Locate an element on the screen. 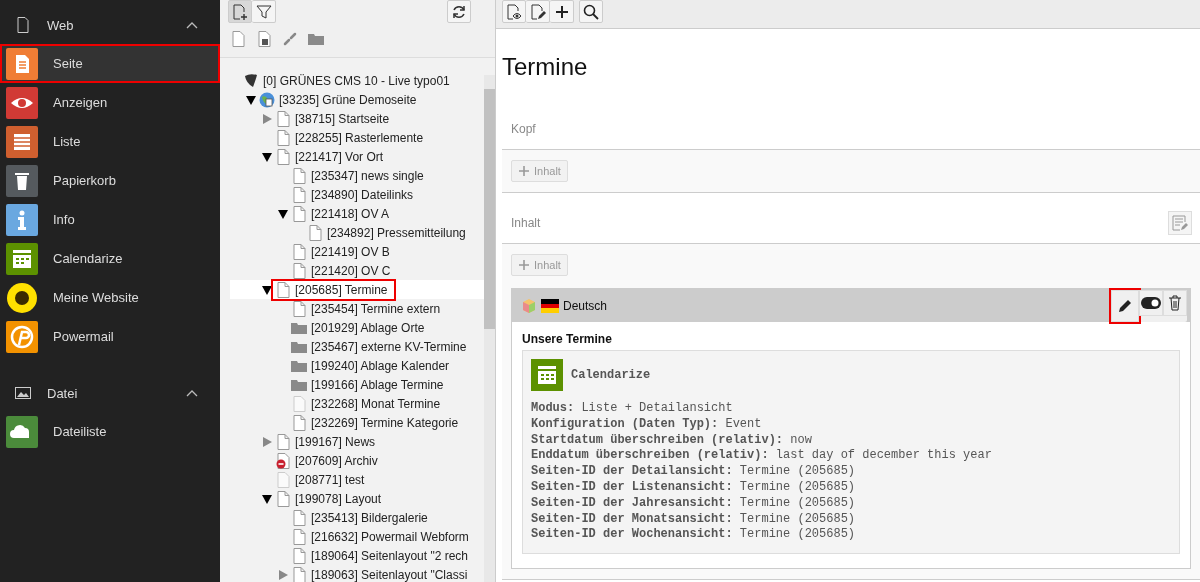  tree-row: [232269] Termine Kategorie is located at coordinates (357, 422).